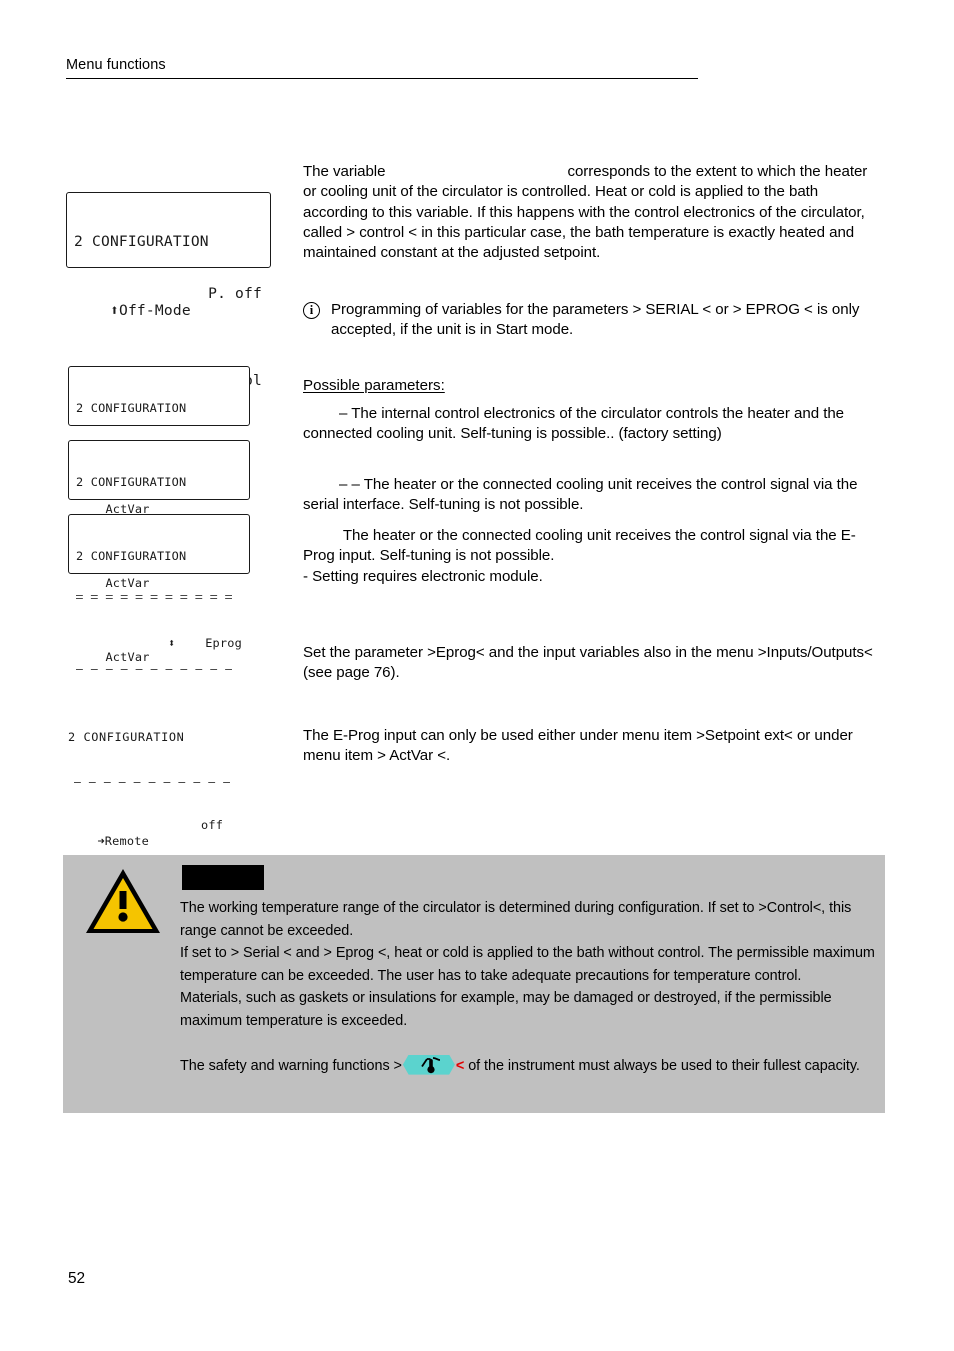 This screenshot has width=954, height=1351. What do you see at coordinates (382, 78) in the screenshot?
I see `page-header-rule` at bounding box center [382, 78].